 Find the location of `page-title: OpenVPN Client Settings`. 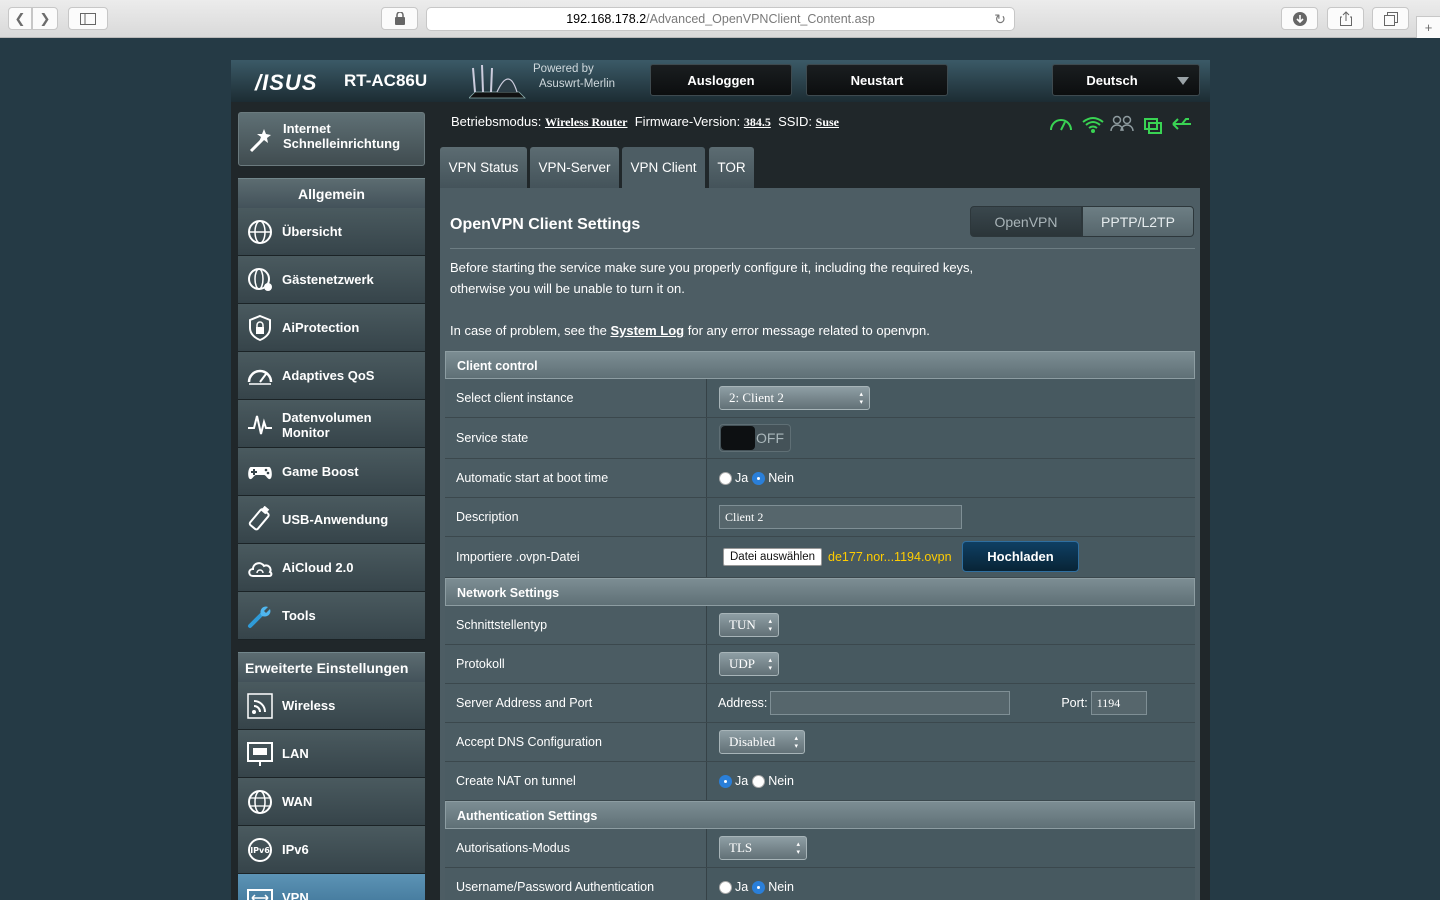

page-title: OpenVPN Client Settings is located at coordinates (545, 224).